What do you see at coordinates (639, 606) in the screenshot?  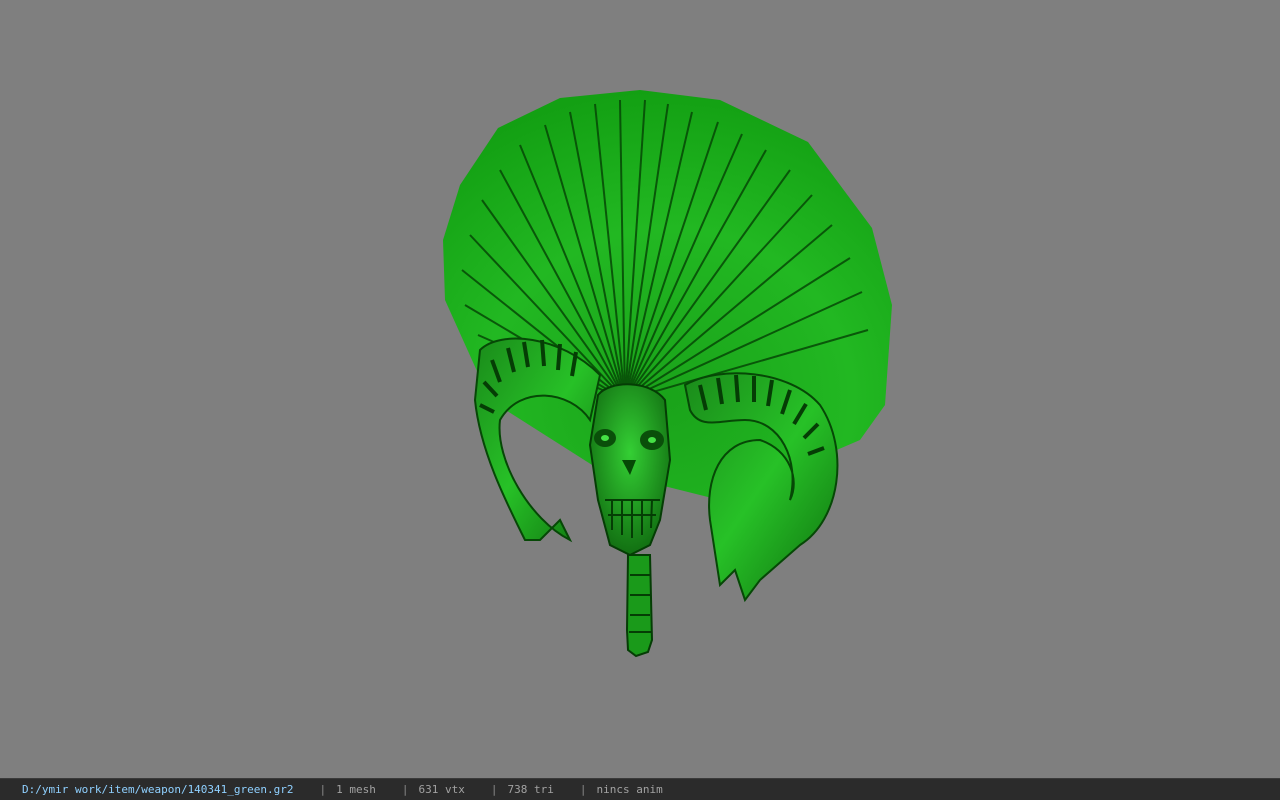 I see `handle` at bounding box center [639, 606].